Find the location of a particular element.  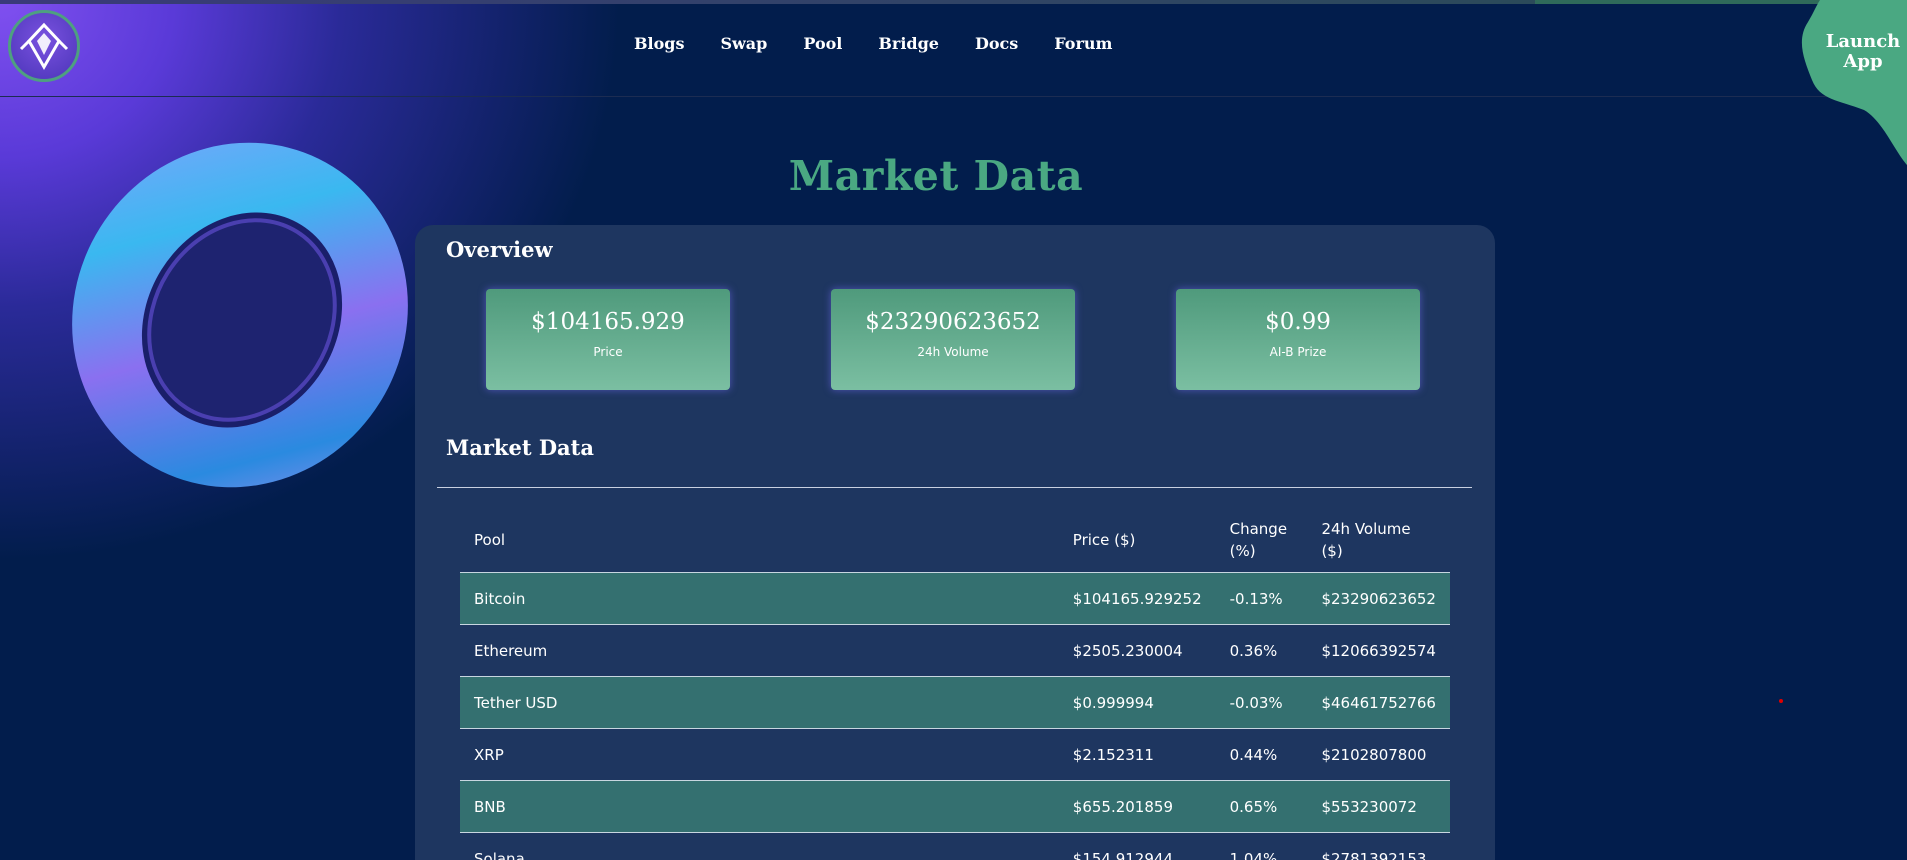

cell-change: 1.04% is located at coordinates (1261, 846).